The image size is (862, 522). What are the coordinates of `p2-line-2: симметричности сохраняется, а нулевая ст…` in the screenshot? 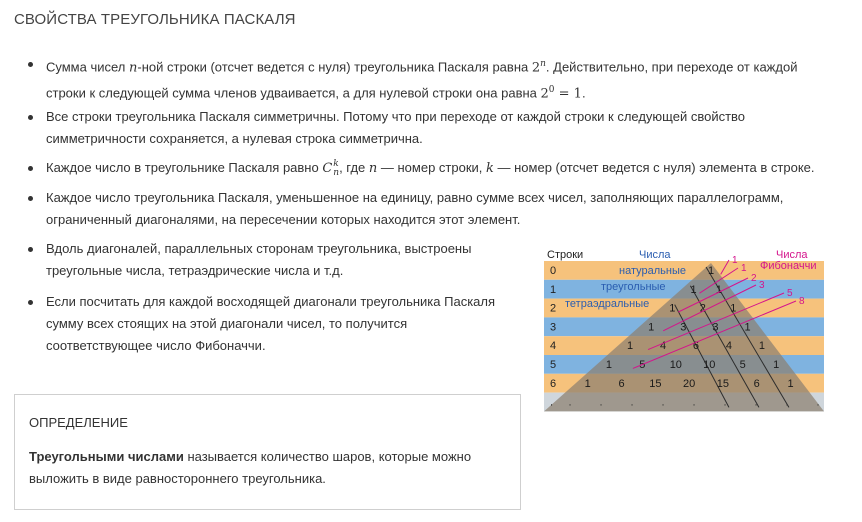 It's located at (234, 138).